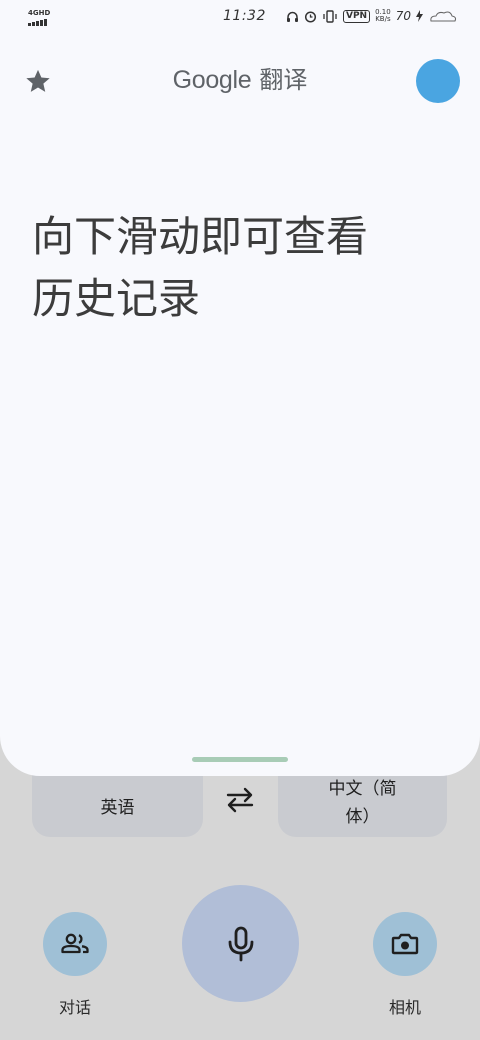 Image resolution: width=480 pixels, height=1040 pixels. What do you see at coordinates (75, 1007) in the screenshot?
I see `conversation-label: 对话` at bounding box center [75, 1007].